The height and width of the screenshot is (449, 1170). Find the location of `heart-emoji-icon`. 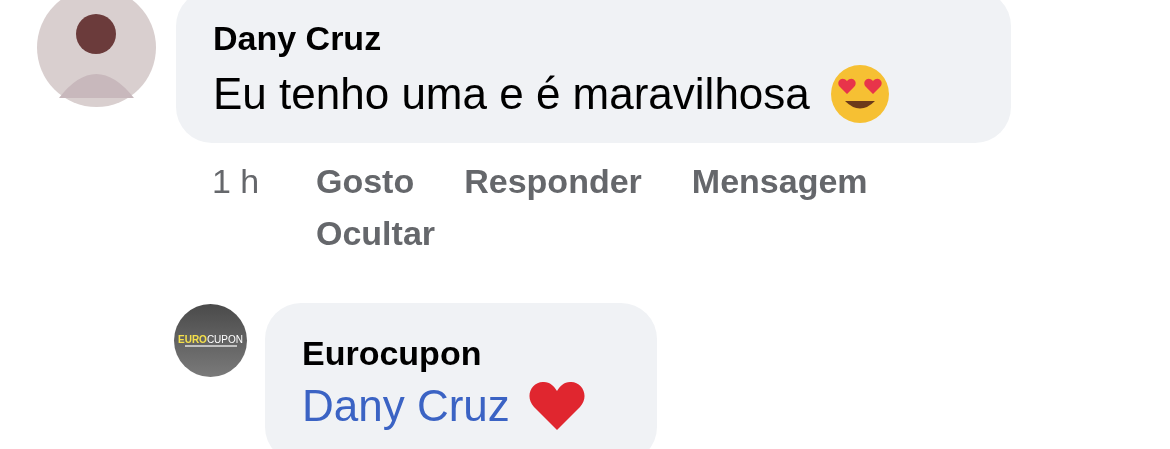

heart-emoji-icon is located at coordinates (556, 406).